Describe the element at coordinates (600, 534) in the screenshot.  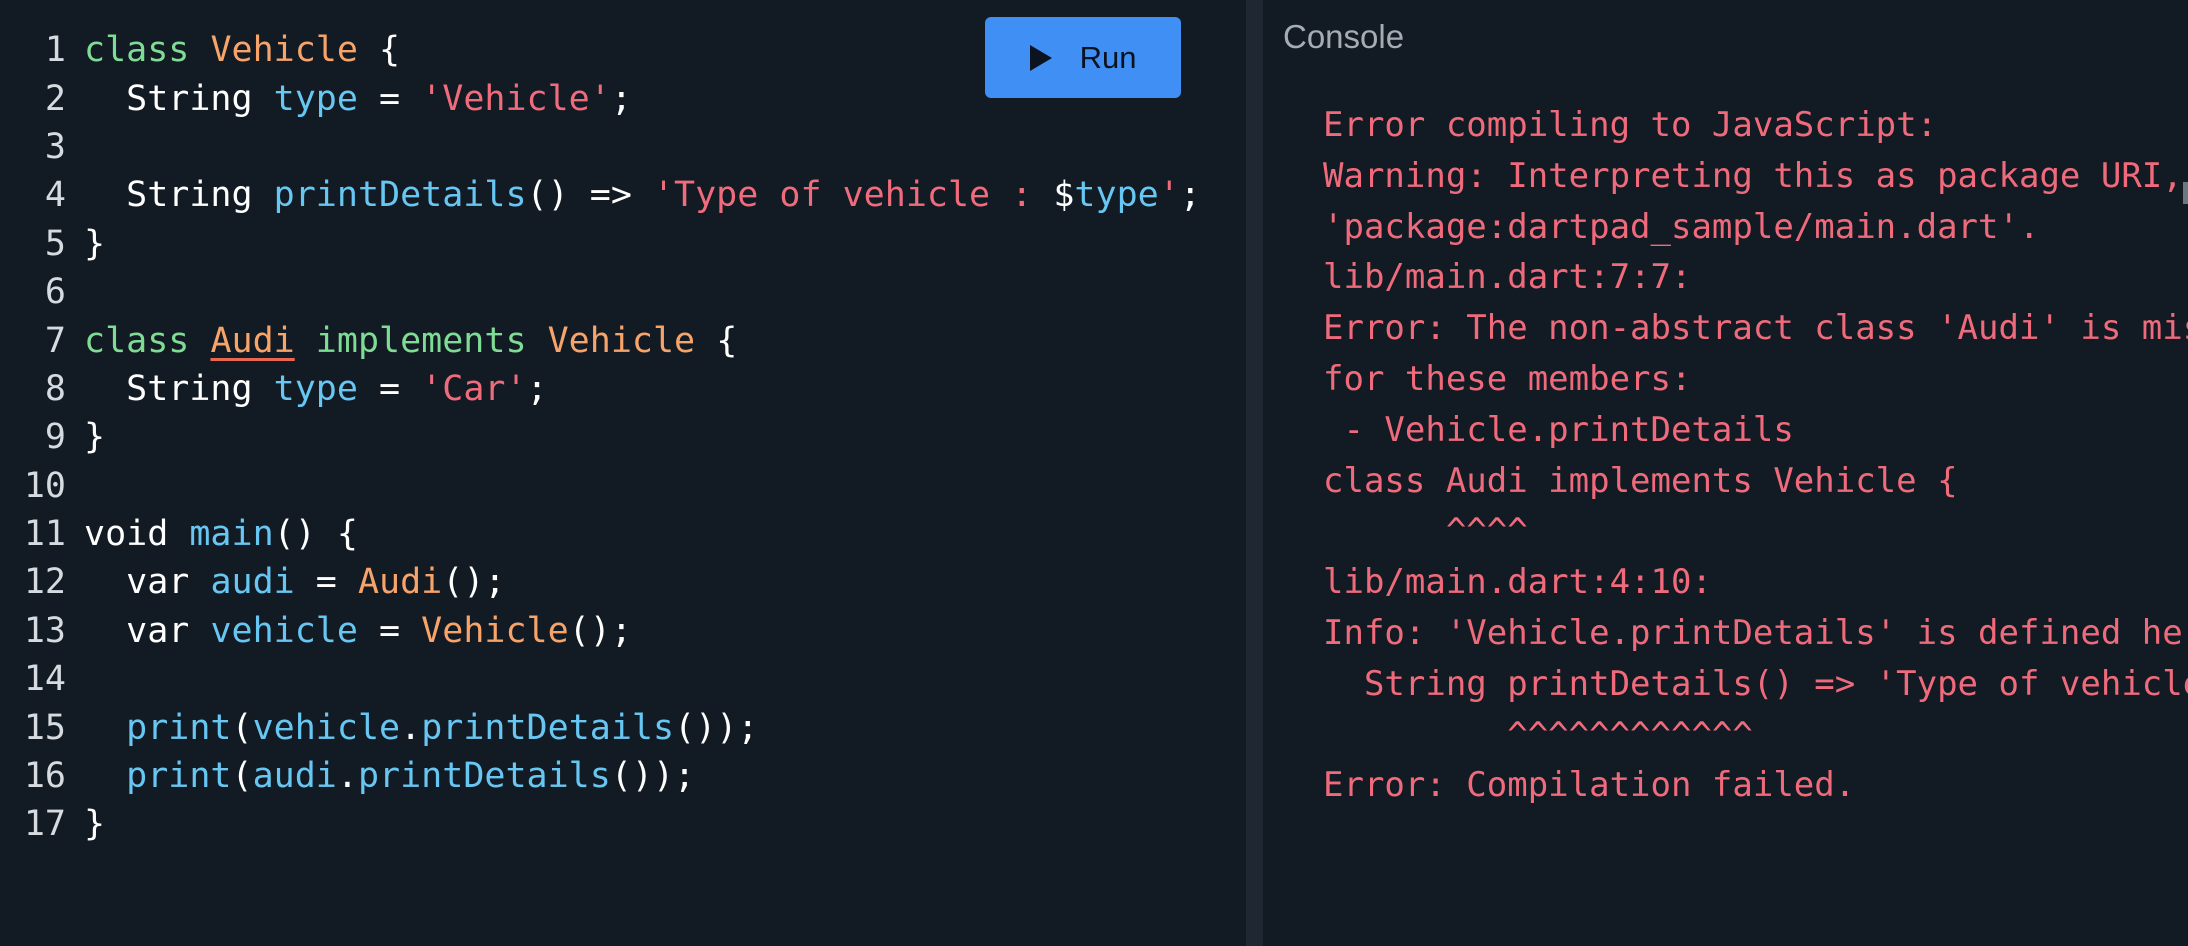
I see `code-line: 11 void main() {` at that location.